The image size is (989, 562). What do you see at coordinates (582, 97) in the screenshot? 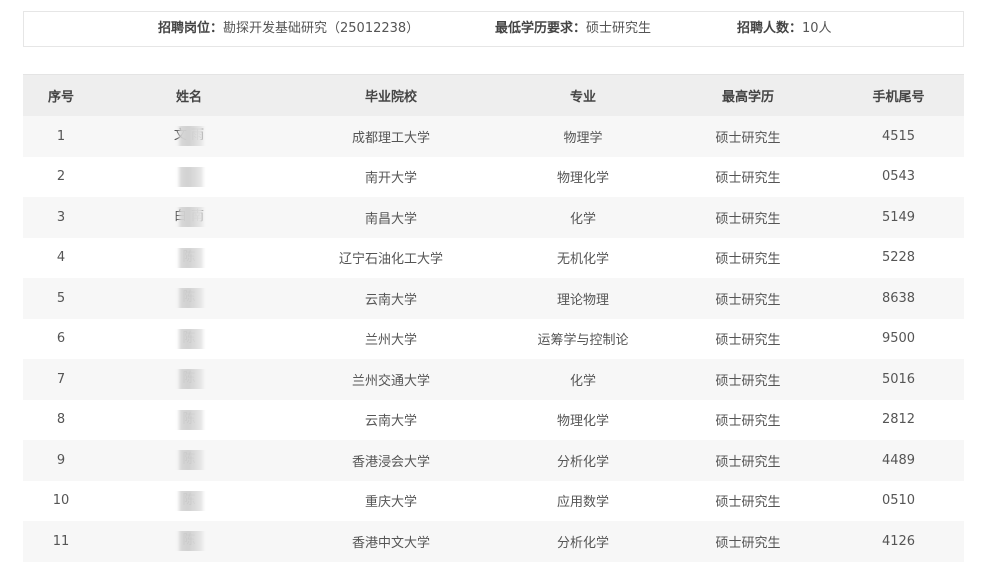
I see `header-major: 专业` at bounding box center [582, 97].